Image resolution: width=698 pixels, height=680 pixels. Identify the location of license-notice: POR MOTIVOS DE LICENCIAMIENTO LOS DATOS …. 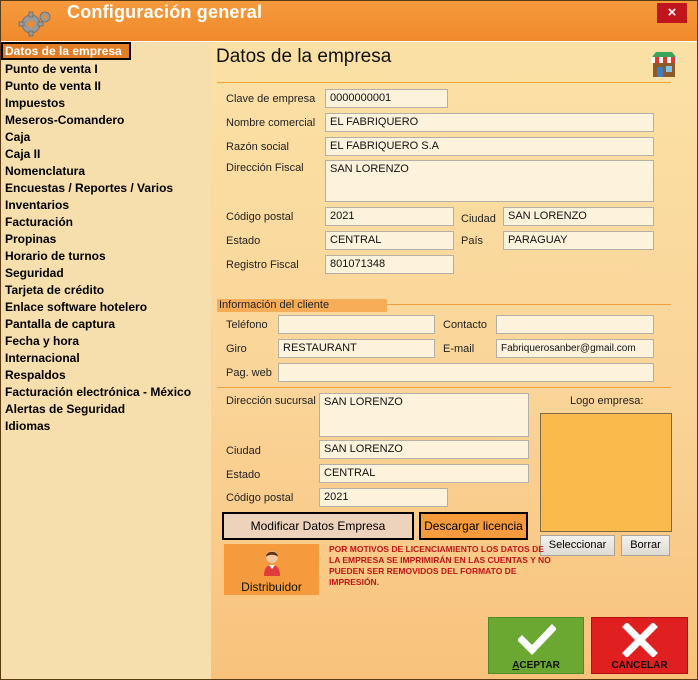
(440, 565).